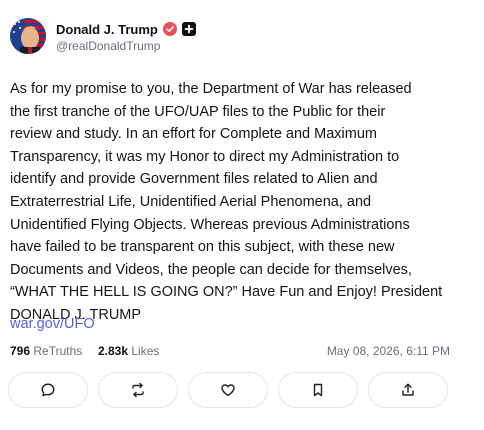 The height and width of the screenshot is (430, 484). I want to click on reply-button, so click(48, 390).